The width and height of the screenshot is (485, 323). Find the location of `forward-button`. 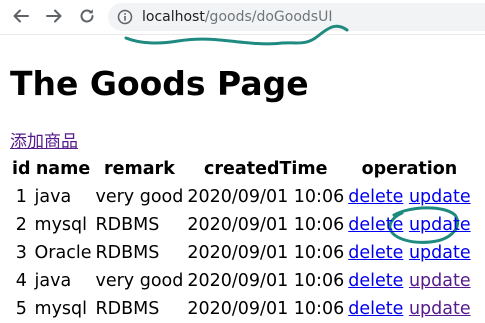

forward-button is located at coordinates (54, 16).